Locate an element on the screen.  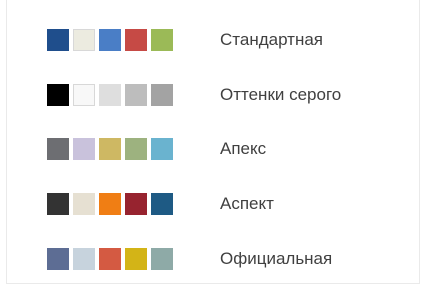
theme-label: Оттенки серого is located at coordinates (281, 94).